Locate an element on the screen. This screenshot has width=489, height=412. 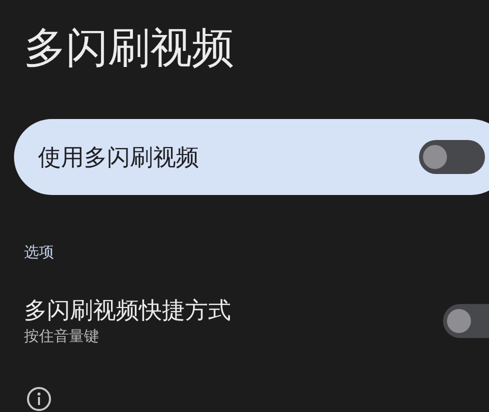
info-icon is located at coordinates (39, 399).